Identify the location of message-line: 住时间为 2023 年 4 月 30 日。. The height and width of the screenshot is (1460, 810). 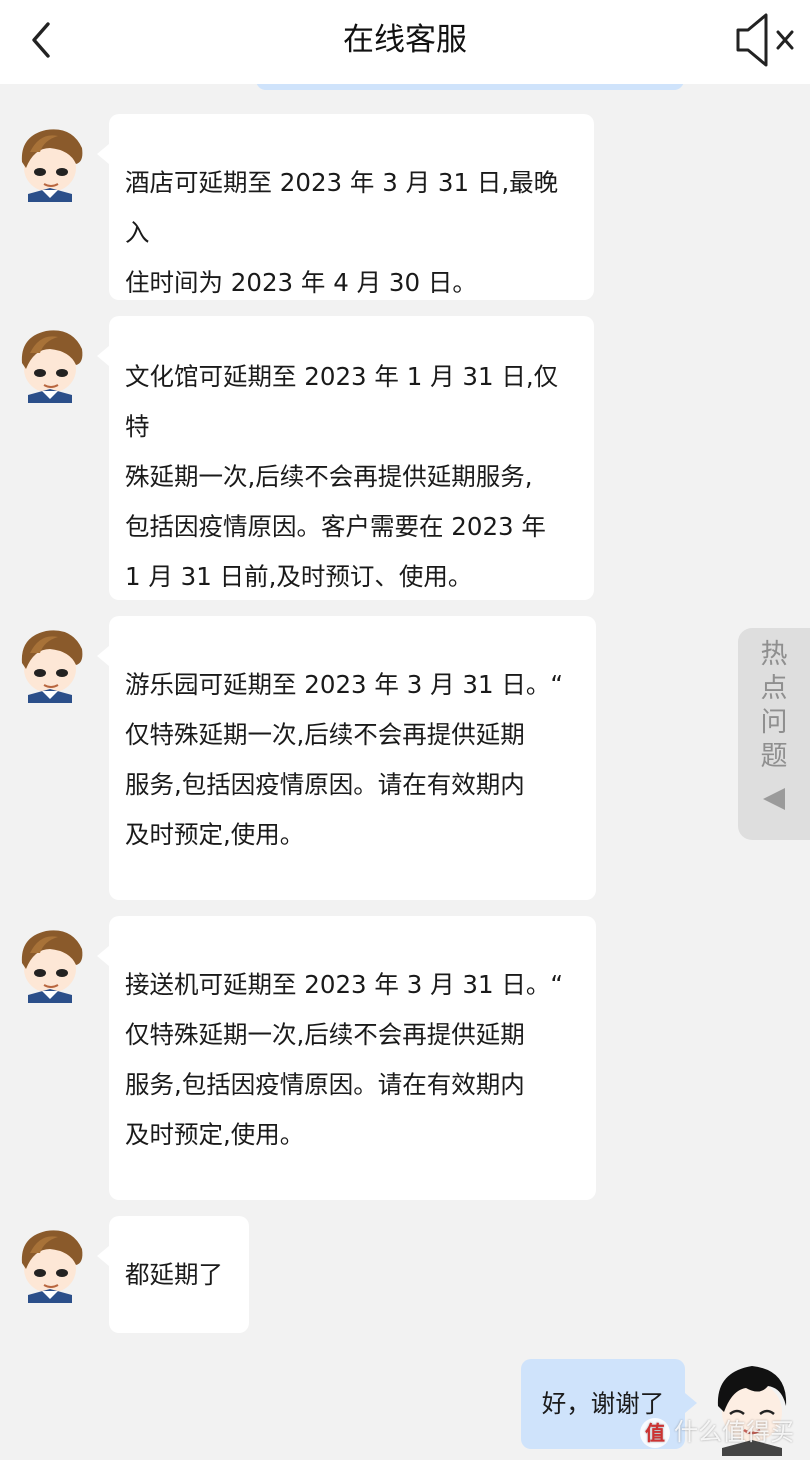
(301, 282).